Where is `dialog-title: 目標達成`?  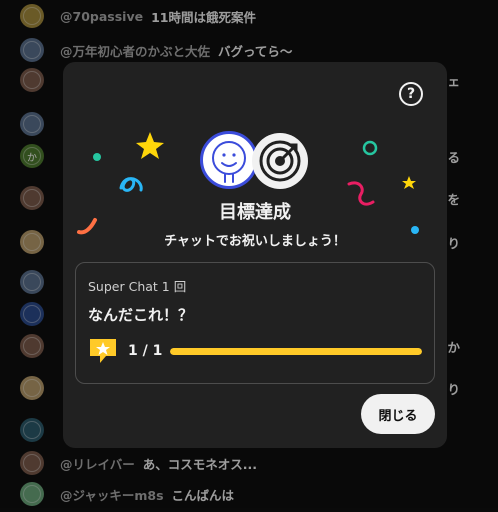 dialog-title: 目標達成 is located at coordinates (255, 212).